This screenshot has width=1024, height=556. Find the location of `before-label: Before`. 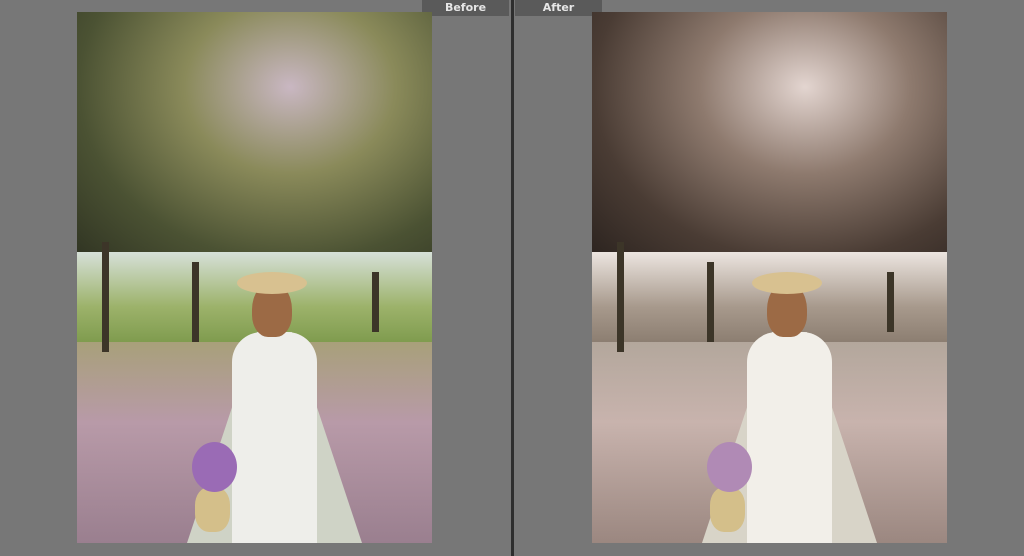

before-label: Before is located at coordinates (465, 8).